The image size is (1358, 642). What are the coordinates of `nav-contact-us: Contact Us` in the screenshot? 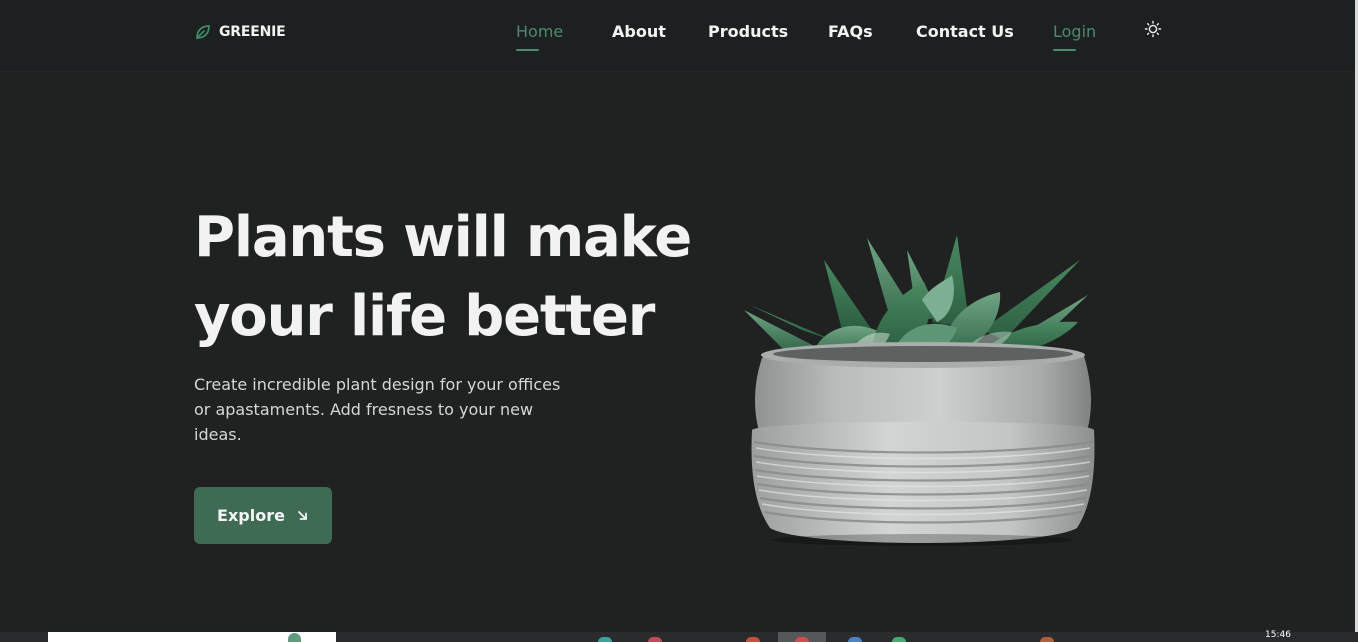 It's located at (965, 32).